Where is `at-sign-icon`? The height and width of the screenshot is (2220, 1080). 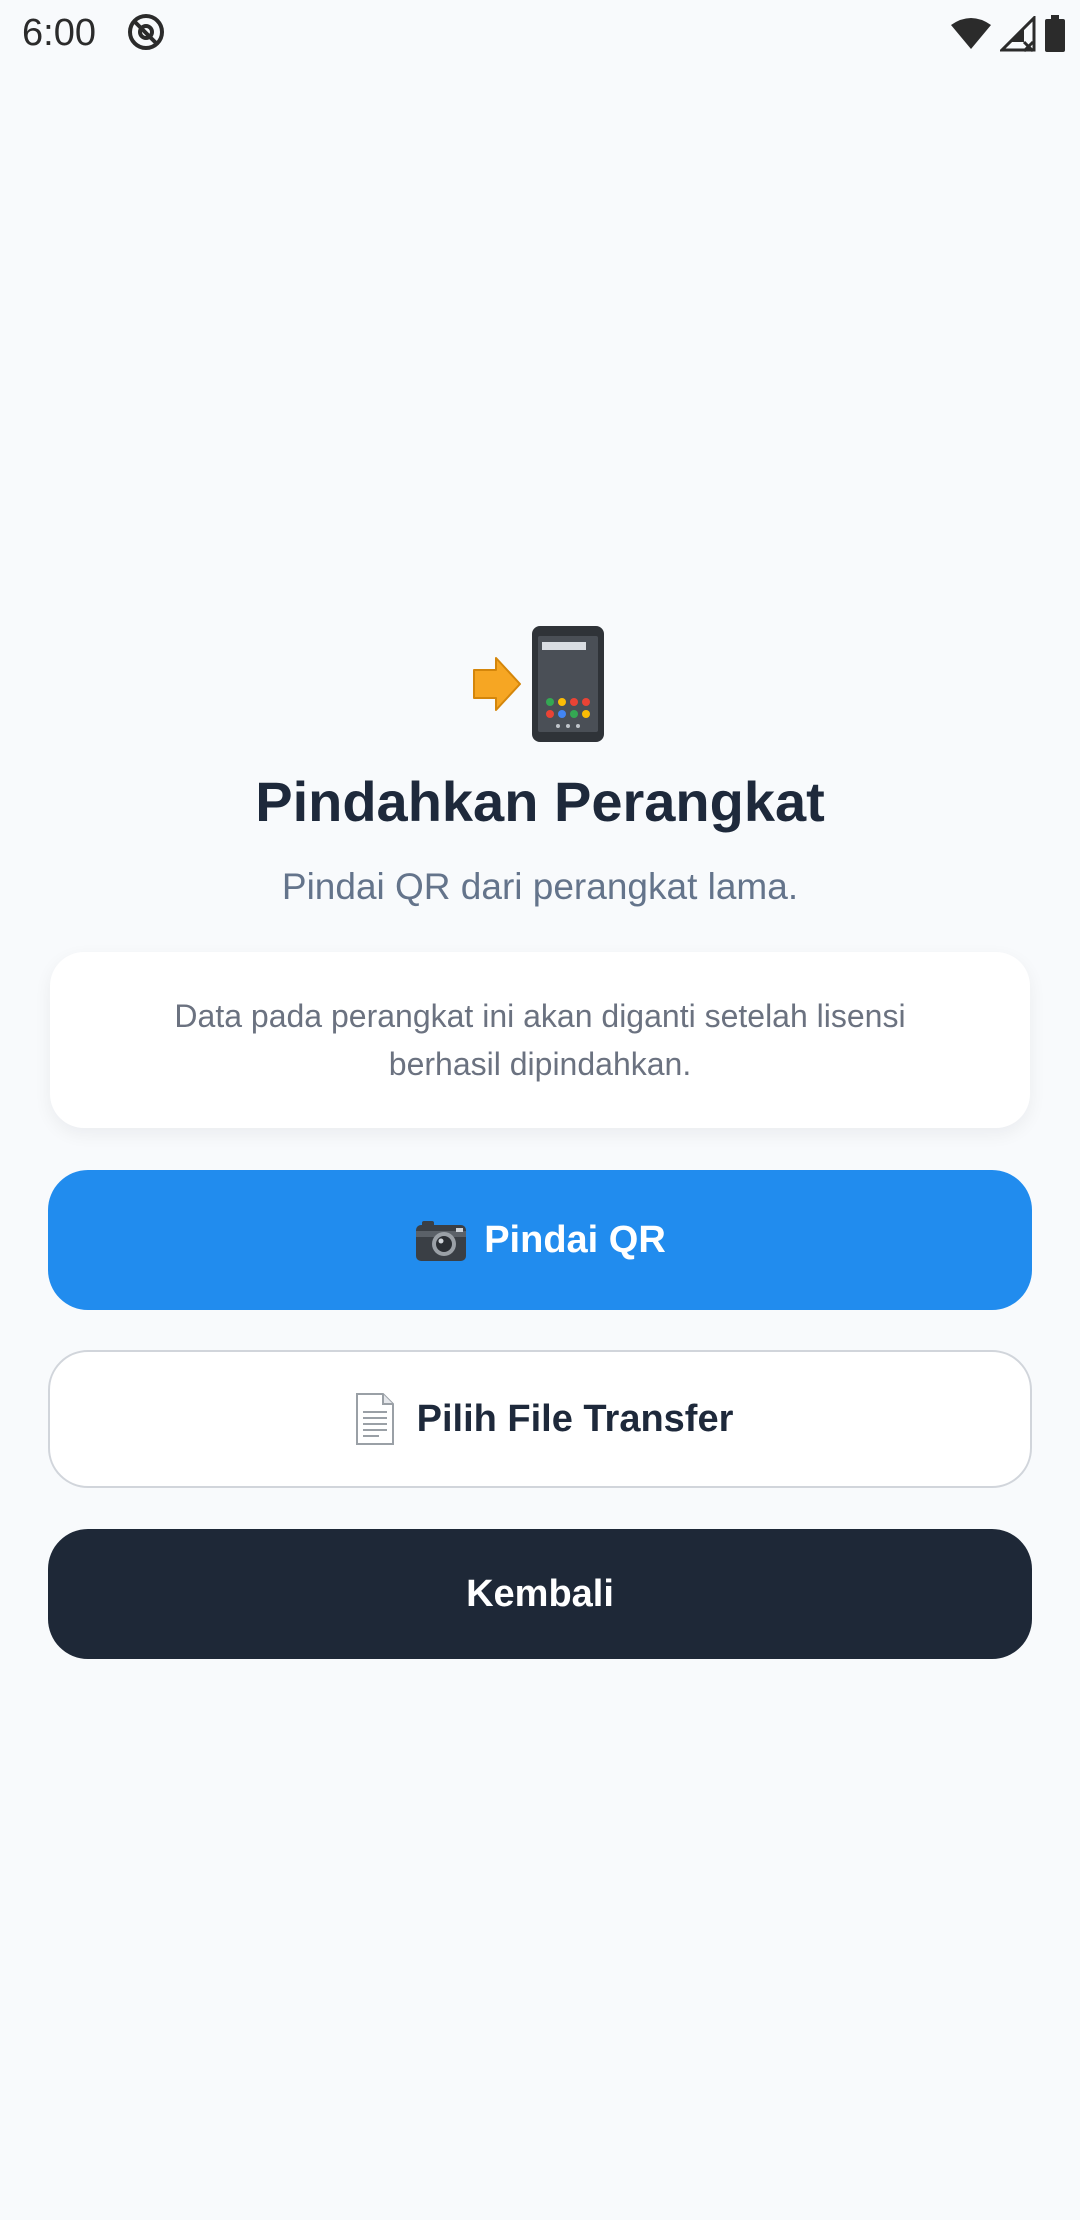 at-sign-icon is located at coordinates (146, 32).